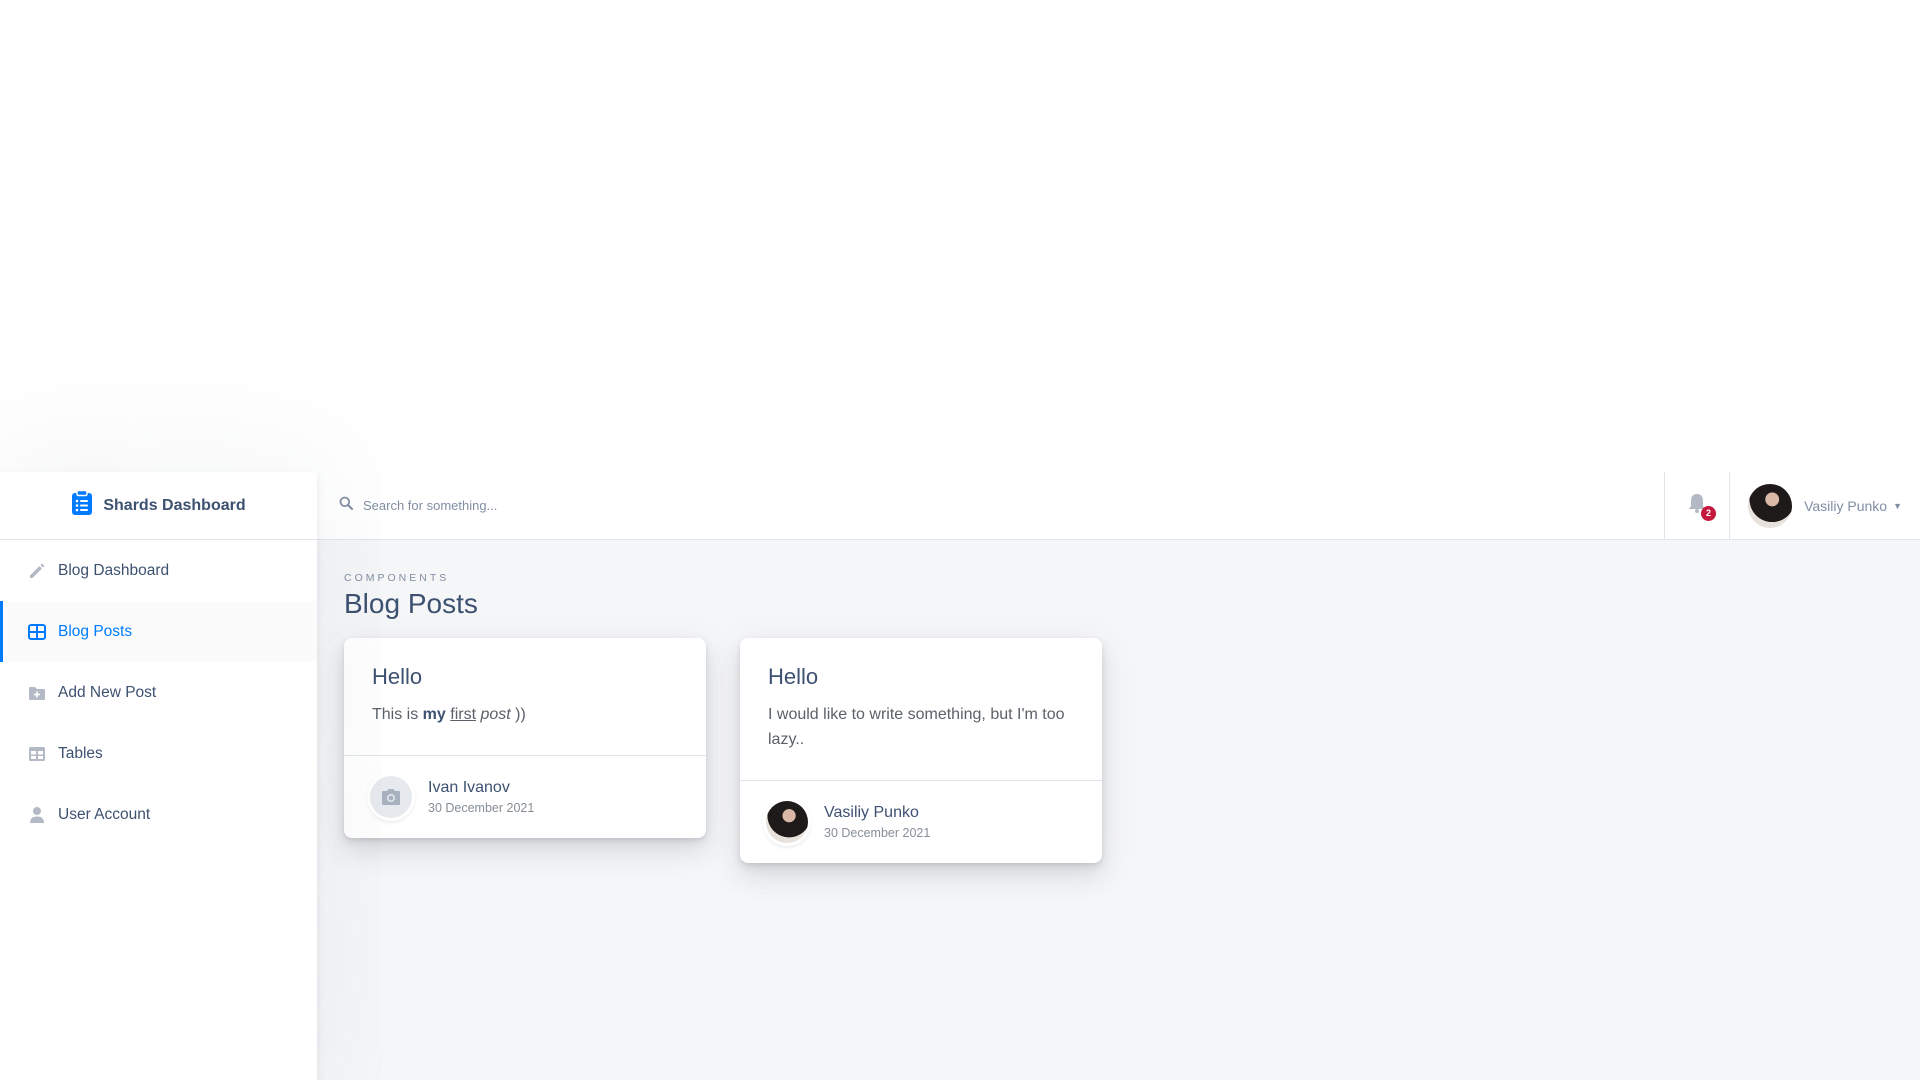 The width and height of the screenshot is (1920, 1080). I want to click on sidebar-item-user-account: User Account, so click(158, 814).